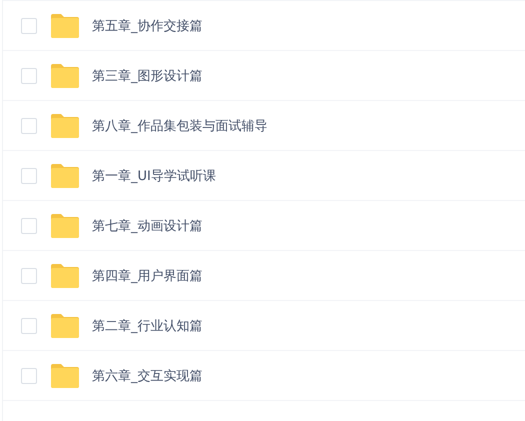  Describe the element at coordinates (180, 125) in the screenshot. I see `folder-name: 第八章_作品集包装与面试辅导` at that location.